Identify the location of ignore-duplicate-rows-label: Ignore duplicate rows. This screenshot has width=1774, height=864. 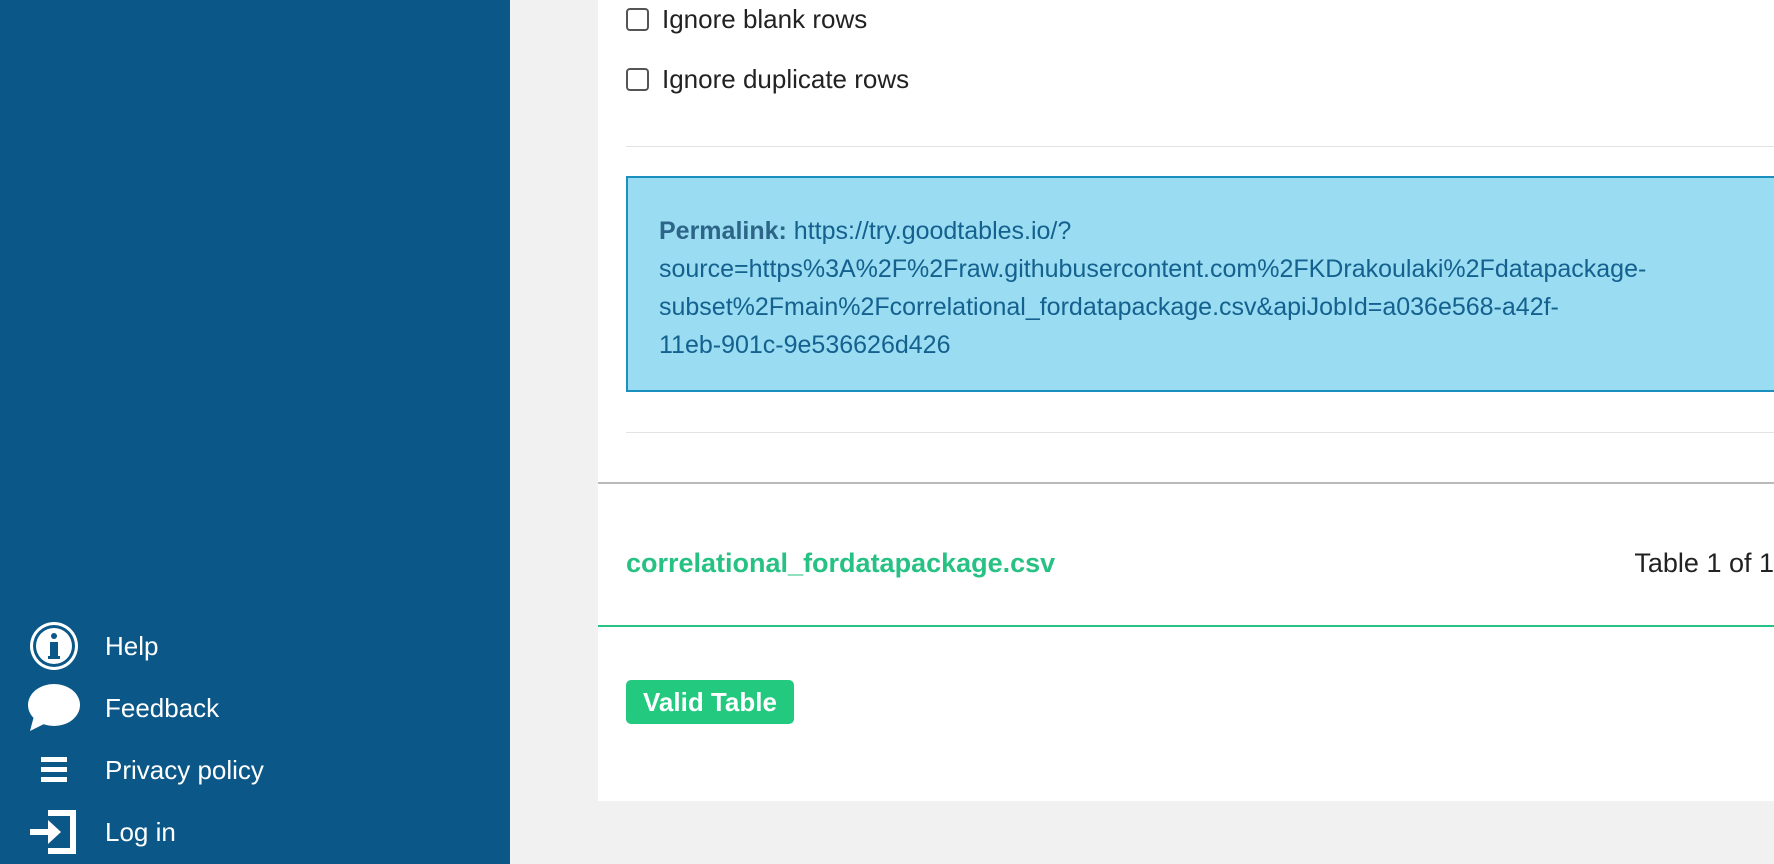
(786, 79).